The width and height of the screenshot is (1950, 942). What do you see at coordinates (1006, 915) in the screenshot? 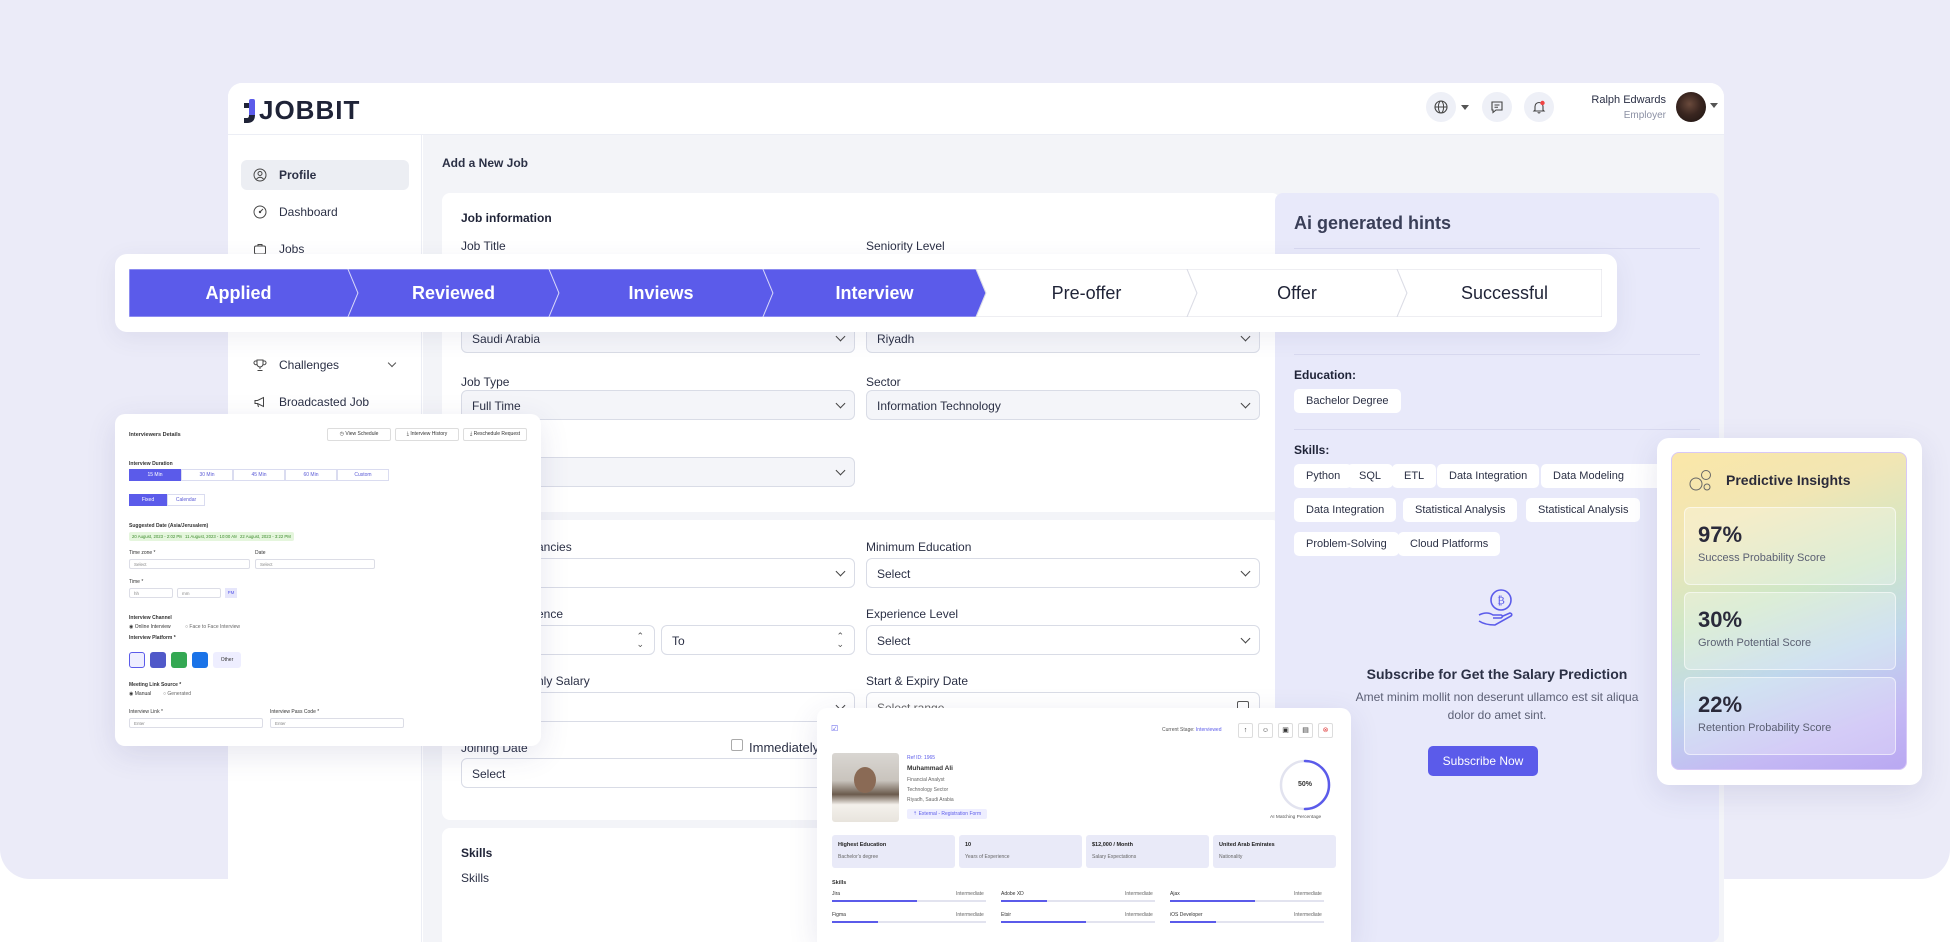
I see `skill-name: Etsir` at bounding box center [1006, 915].